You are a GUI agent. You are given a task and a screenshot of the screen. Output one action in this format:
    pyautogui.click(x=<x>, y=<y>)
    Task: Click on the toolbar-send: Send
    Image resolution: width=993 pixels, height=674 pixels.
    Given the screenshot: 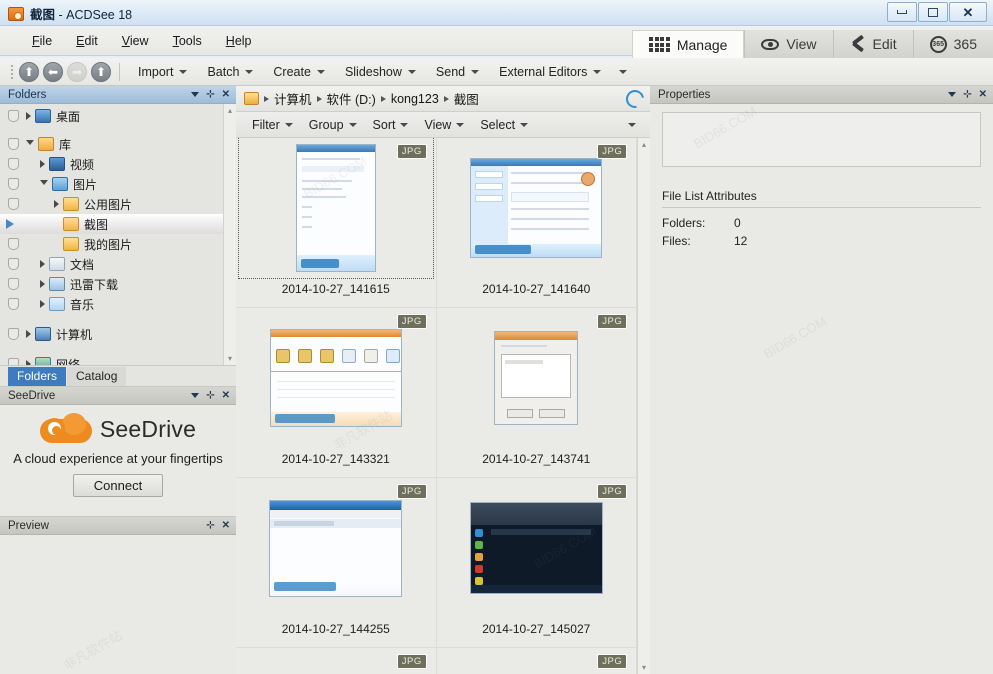 What is the action you would take?
    pyautogui.click(x=457, y=72)
    